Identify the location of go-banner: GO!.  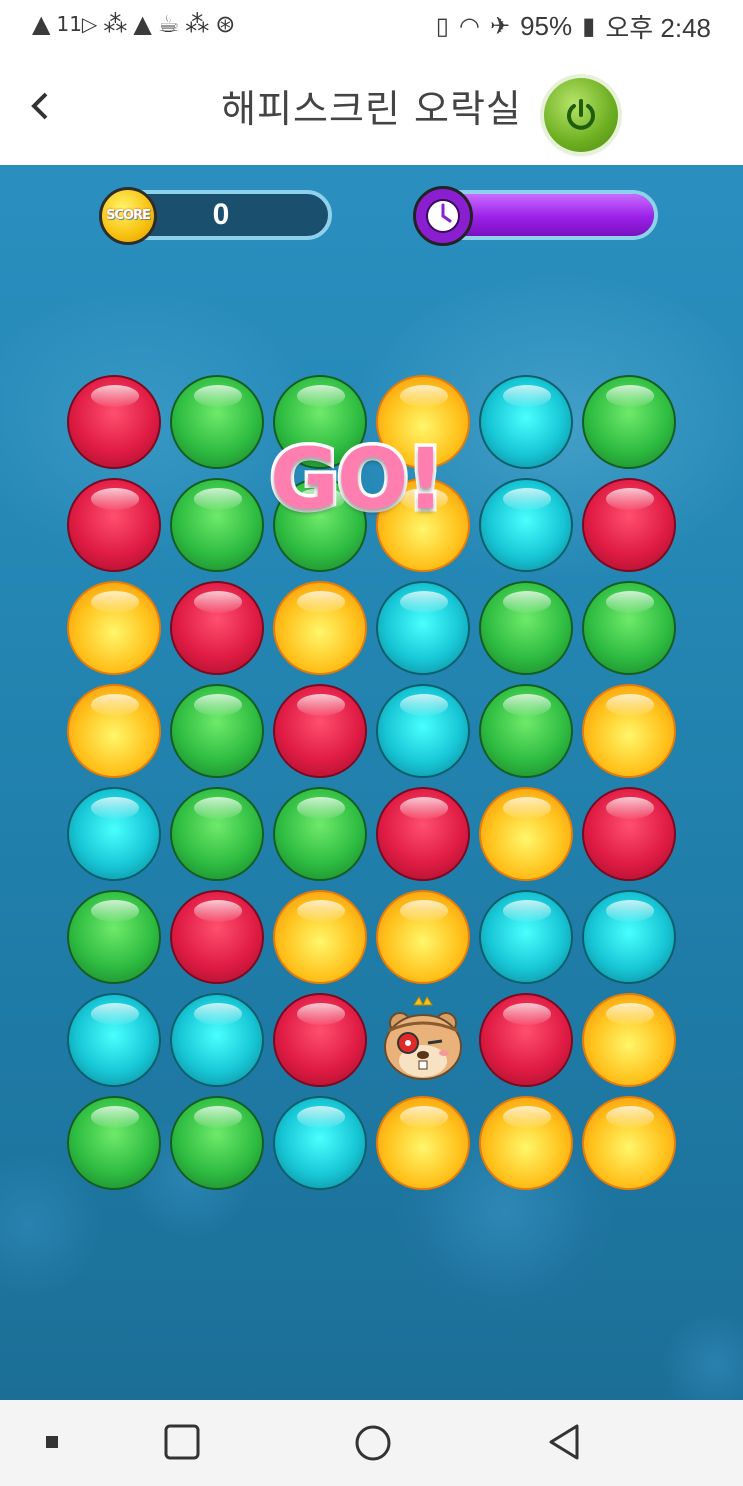
(358, 479).